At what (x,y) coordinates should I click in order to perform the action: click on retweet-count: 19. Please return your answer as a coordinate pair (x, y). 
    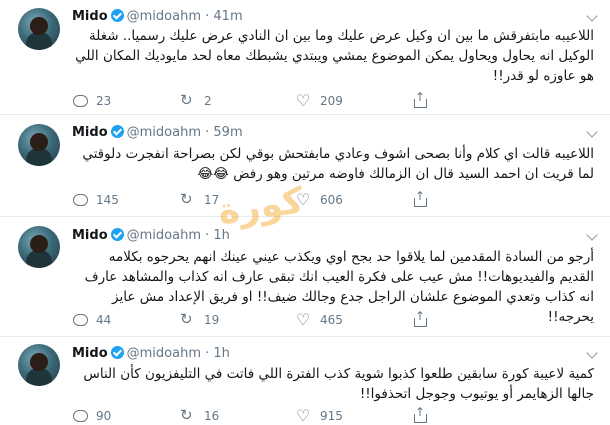
    Looking at the image, I should click on (212, 320).